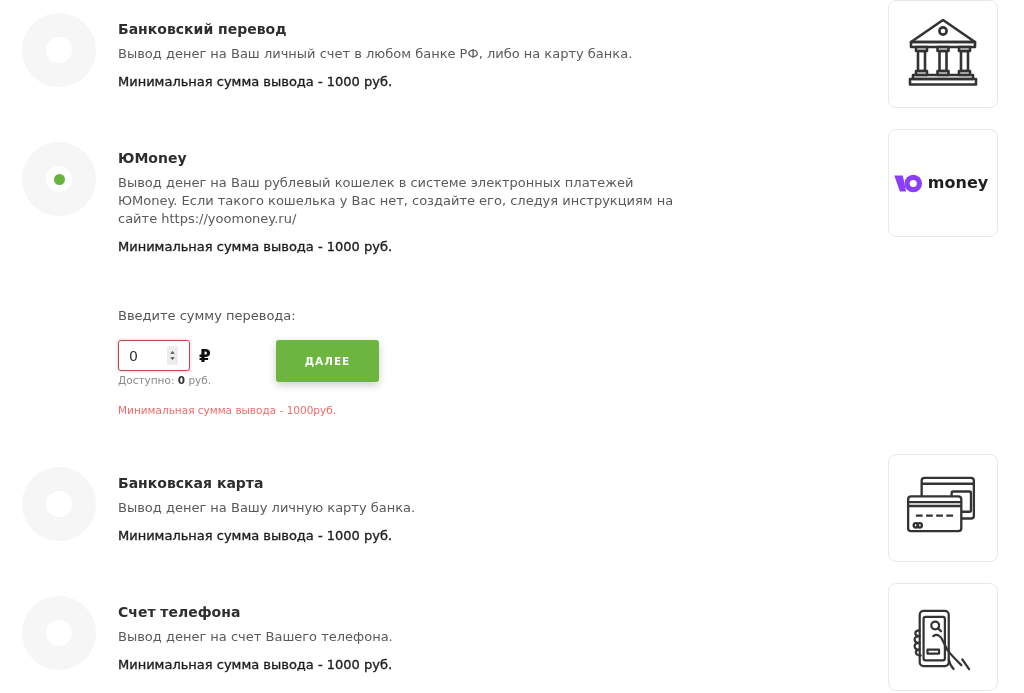 The image size is (1024, 693). I want to click on currency-sign: ₽, so click(205, 355).